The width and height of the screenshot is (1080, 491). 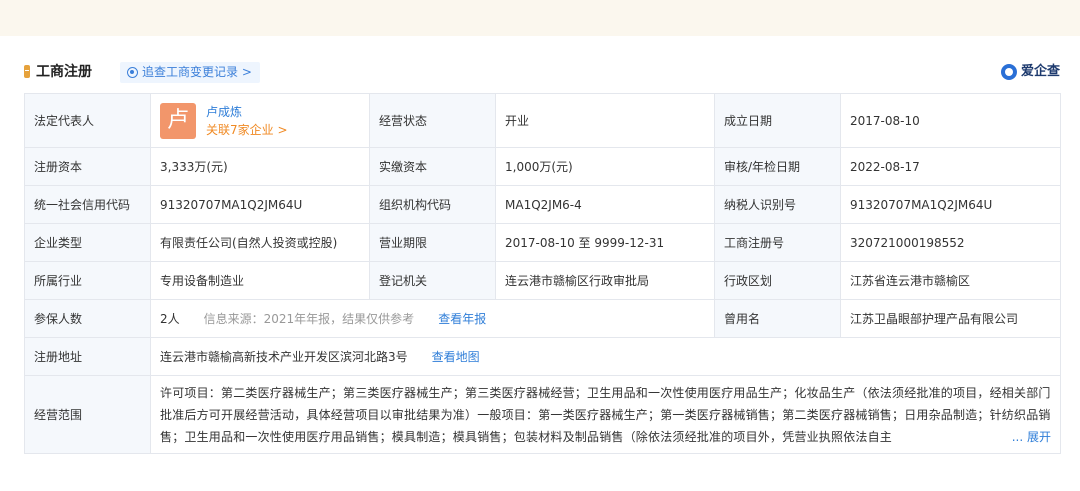 I want to click on status-value: 开业, so click(x=605, y=120).